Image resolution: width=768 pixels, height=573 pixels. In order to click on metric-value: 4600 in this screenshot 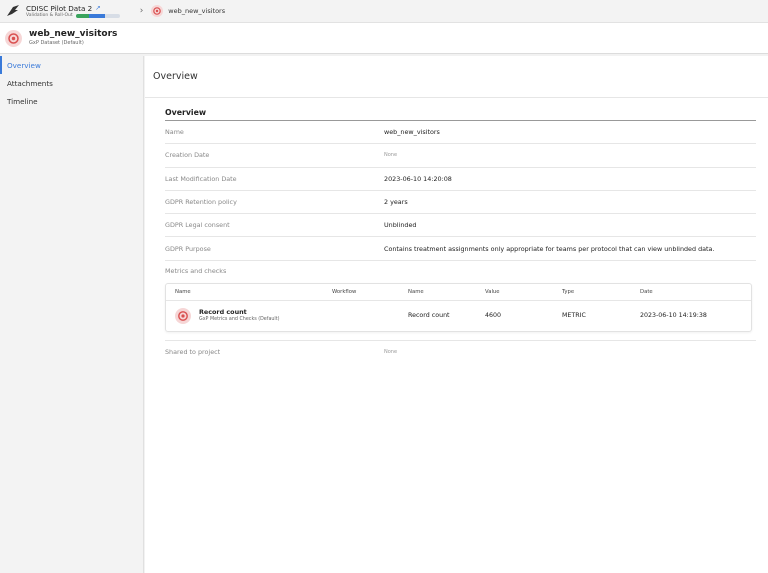, I will do `click(493, 316)`.